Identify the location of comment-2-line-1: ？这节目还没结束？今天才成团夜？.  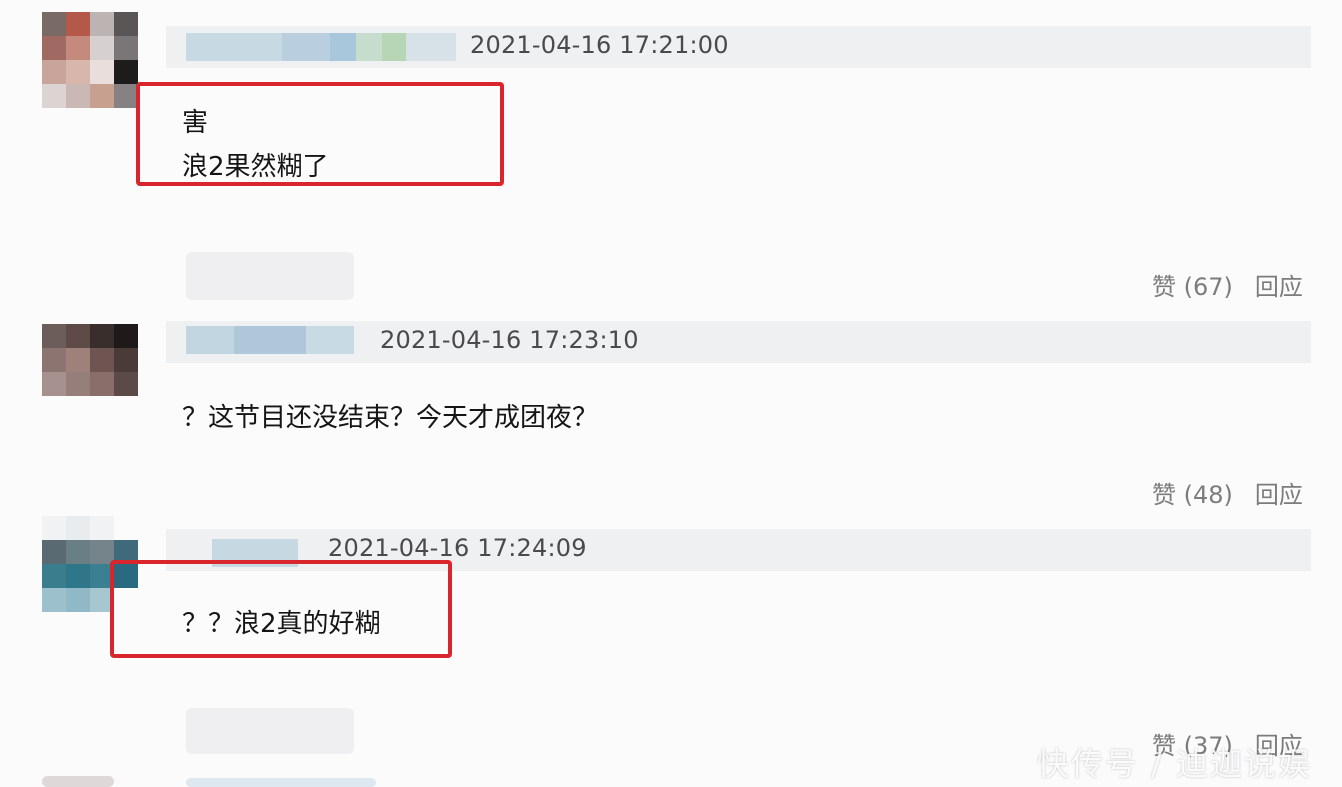
(390, 418).